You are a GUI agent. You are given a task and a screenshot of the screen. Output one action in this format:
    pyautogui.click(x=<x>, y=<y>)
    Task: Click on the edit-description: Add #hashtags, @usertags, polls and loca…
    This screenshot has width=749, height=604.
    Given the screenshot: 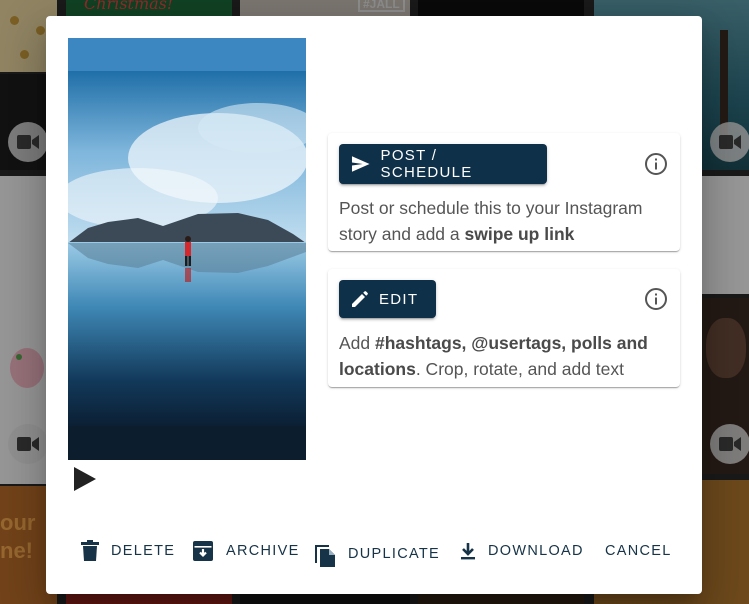 What is the action you would take?
    pyautogui.click(x=504, y=356)
    